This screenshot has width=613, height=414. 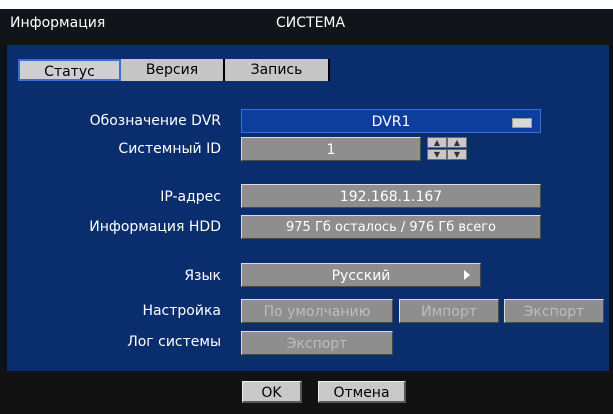 I want to click on title-bar: Информация СИСТЕМА, so click(x=306, y=27).